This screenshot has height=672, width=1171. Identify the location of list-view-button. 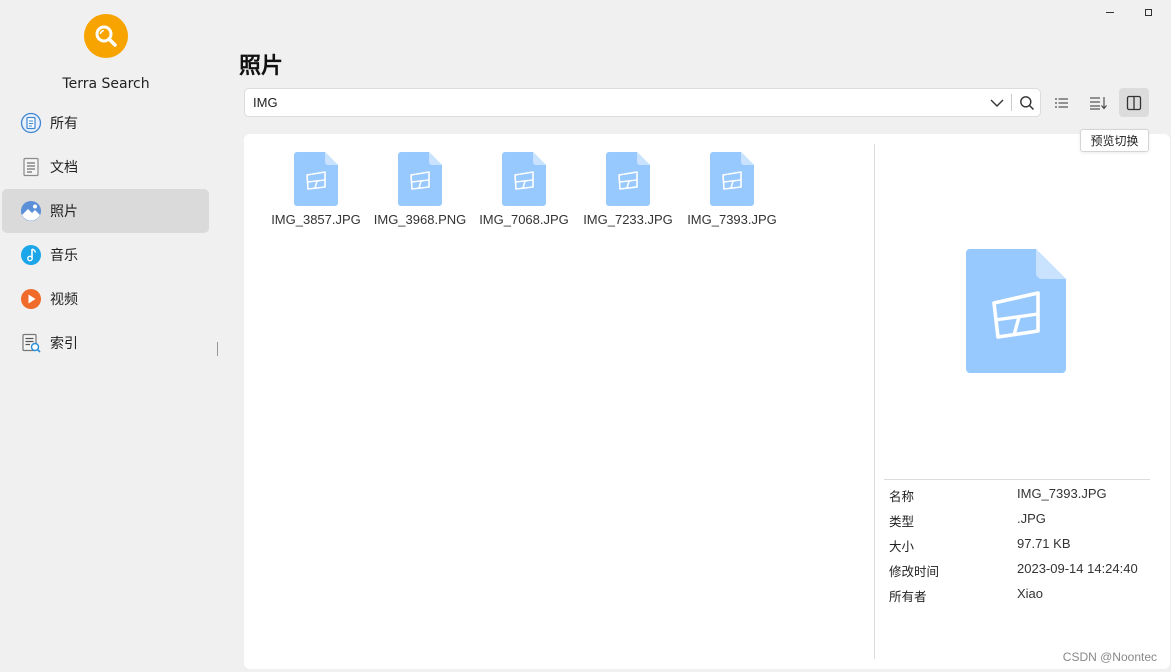
(1062, 102).